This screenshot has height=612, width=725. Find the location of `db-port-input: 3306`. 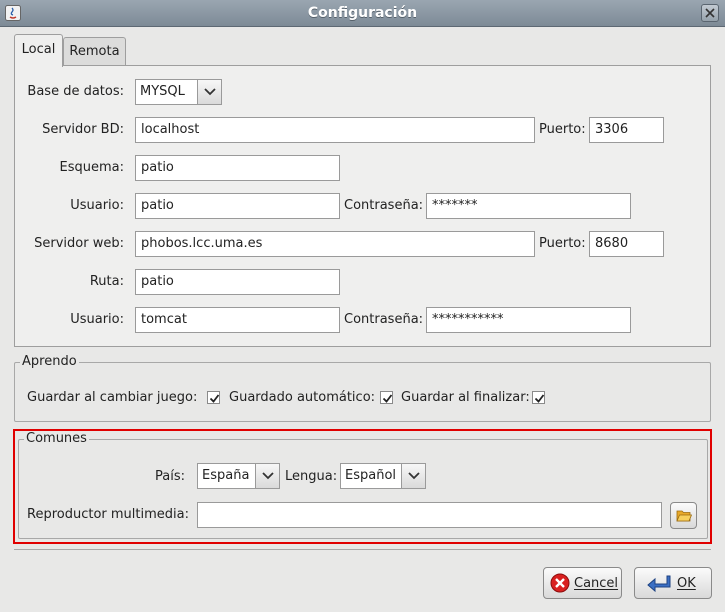

db-port-input: 3306 is located at coordinates (626, 130).